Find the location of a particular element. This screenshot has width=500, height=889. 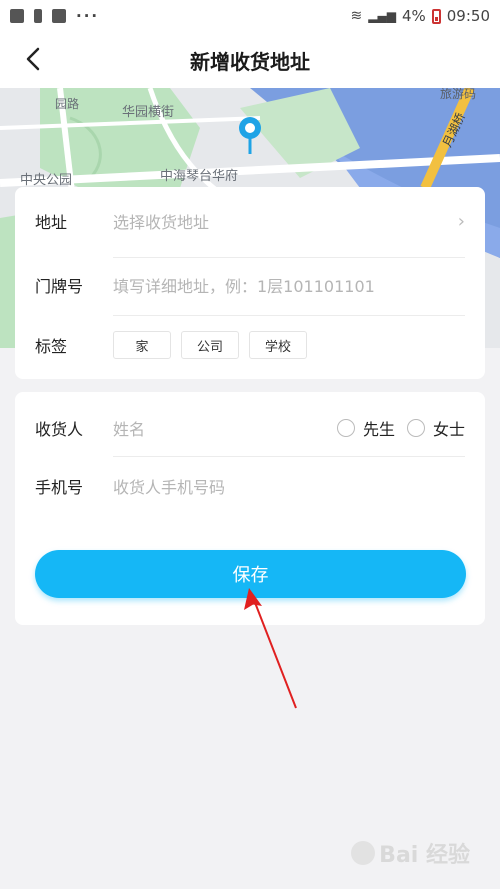

radio-mr is located at coordinates (345, 428).